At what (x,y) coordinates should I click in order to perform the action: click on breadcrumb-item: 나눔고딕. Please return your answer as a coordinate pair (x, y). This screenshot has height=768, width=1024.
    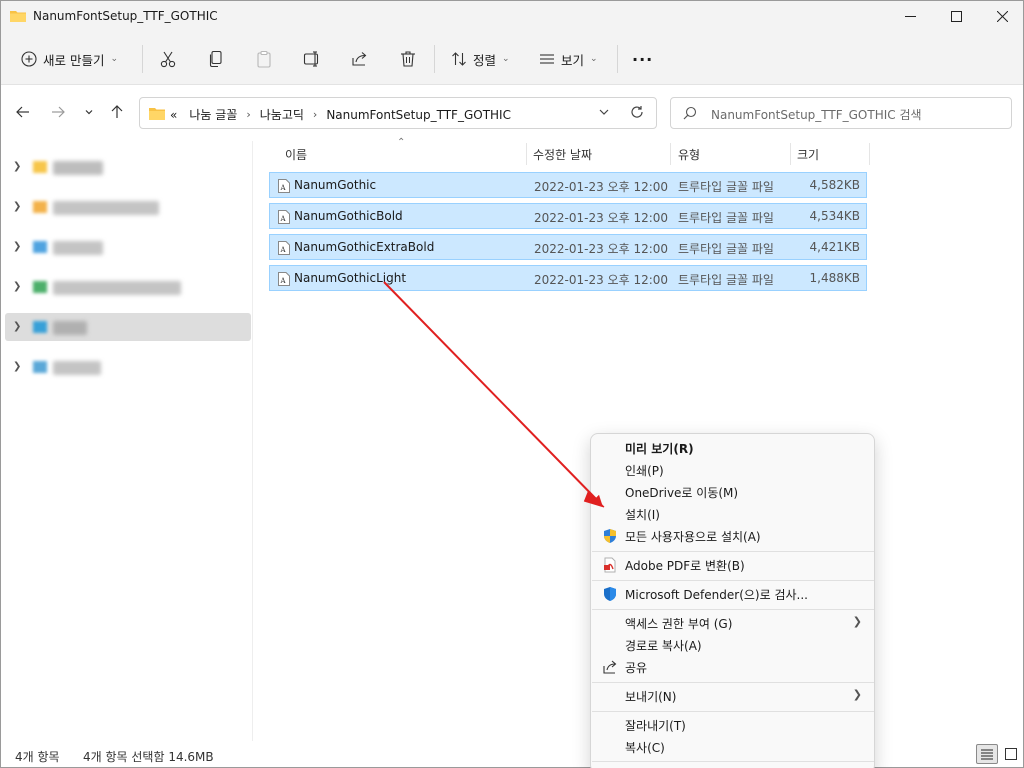
    Looking at the image, I should click on (282, 114).